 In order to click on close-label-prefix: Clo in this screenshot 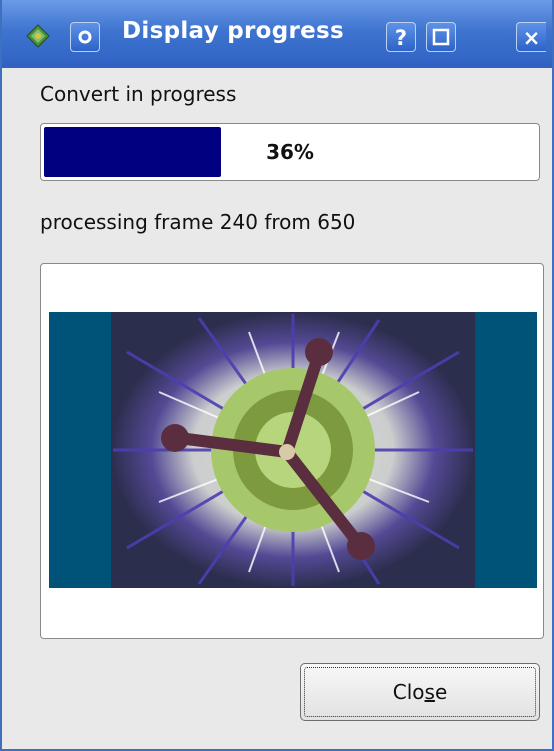, I will do `click(408, 692)`.